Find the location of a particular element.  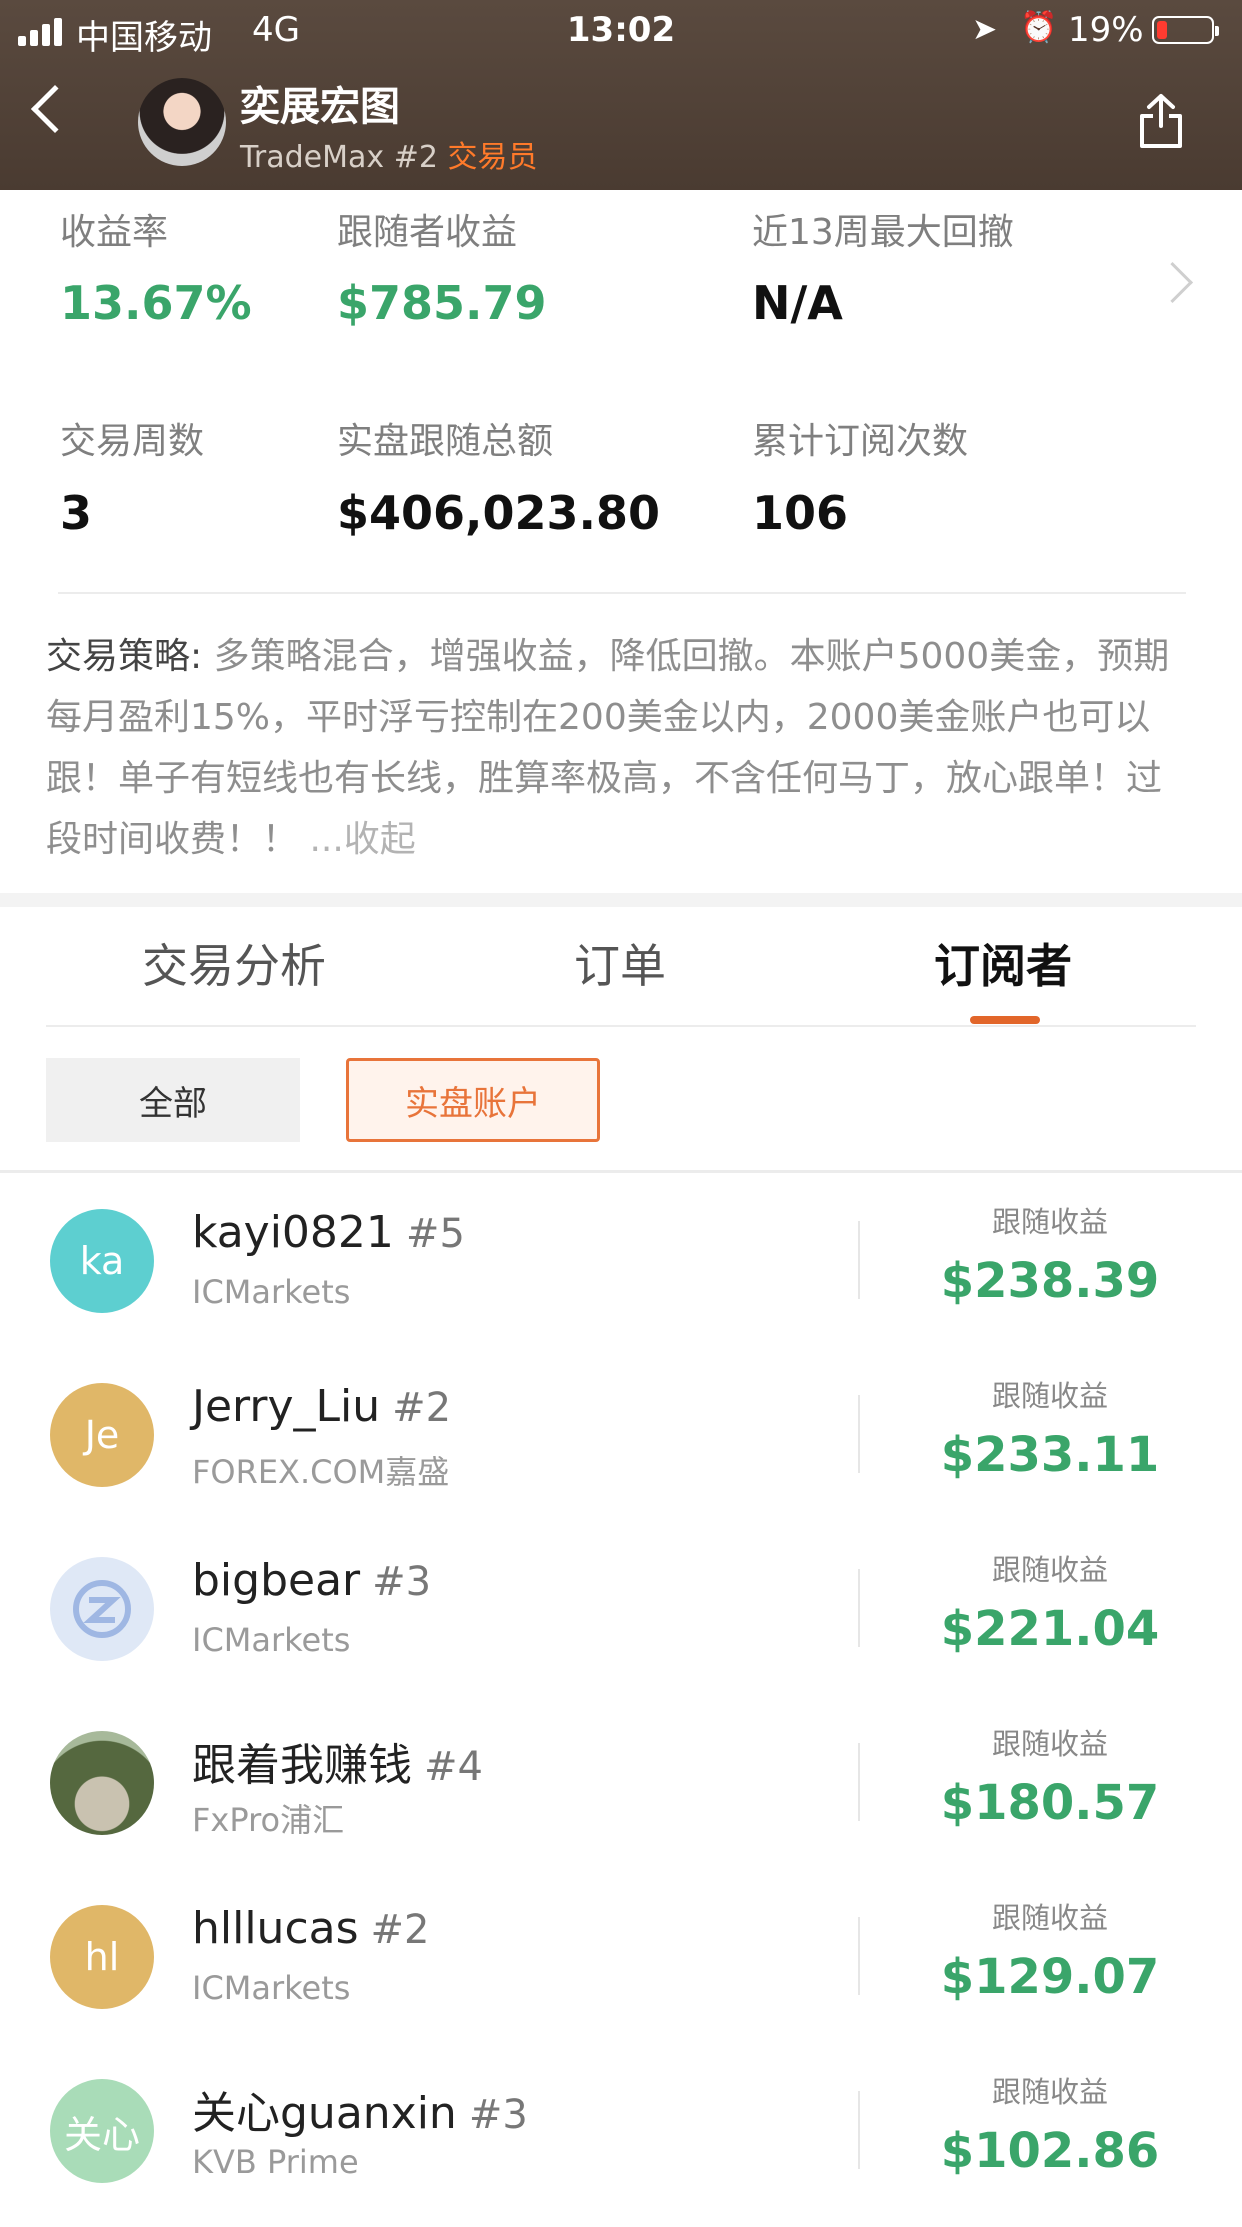

alarm-icon: ⏰ is located at coordinates (1039, 27).